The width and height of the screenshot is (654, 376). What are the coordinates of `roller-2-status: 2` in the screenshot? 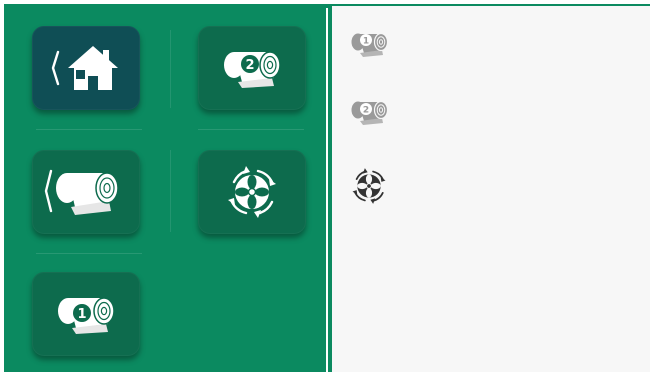 It's located at (369, 112).